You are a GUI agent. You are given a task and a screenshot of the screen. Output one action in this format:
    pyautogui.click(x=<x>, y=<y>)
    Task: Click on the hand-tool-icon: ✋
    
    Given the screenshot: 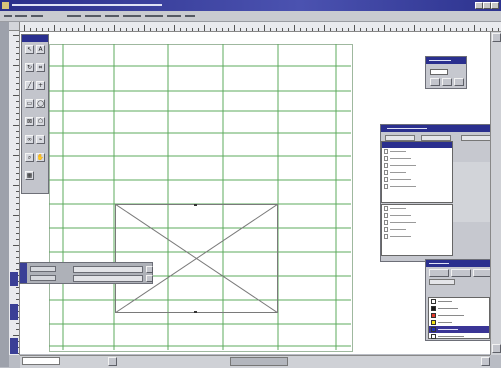 What is the action you would take?
    pyautogui.click(x=40, y=157)
    